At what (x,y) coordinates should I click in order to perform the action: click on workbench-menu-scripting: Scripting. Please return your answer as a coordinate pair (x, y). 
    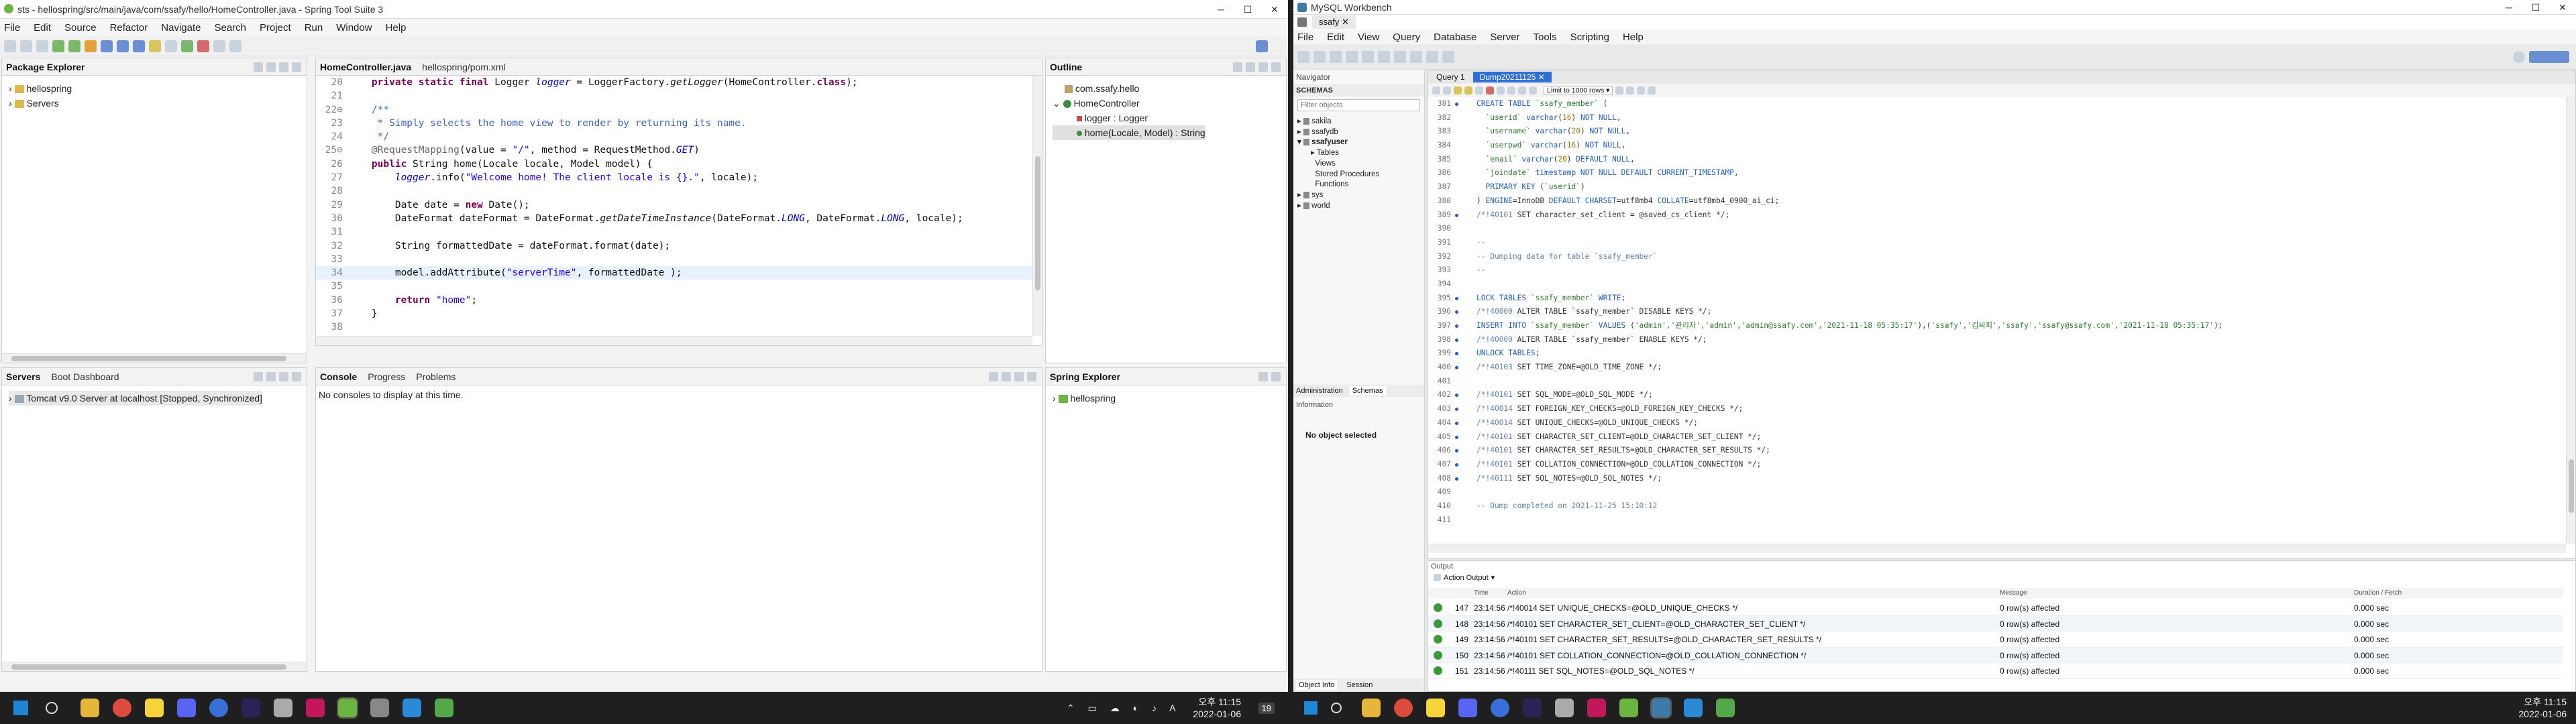
    Looking at the image, I should click on (1589, 37).